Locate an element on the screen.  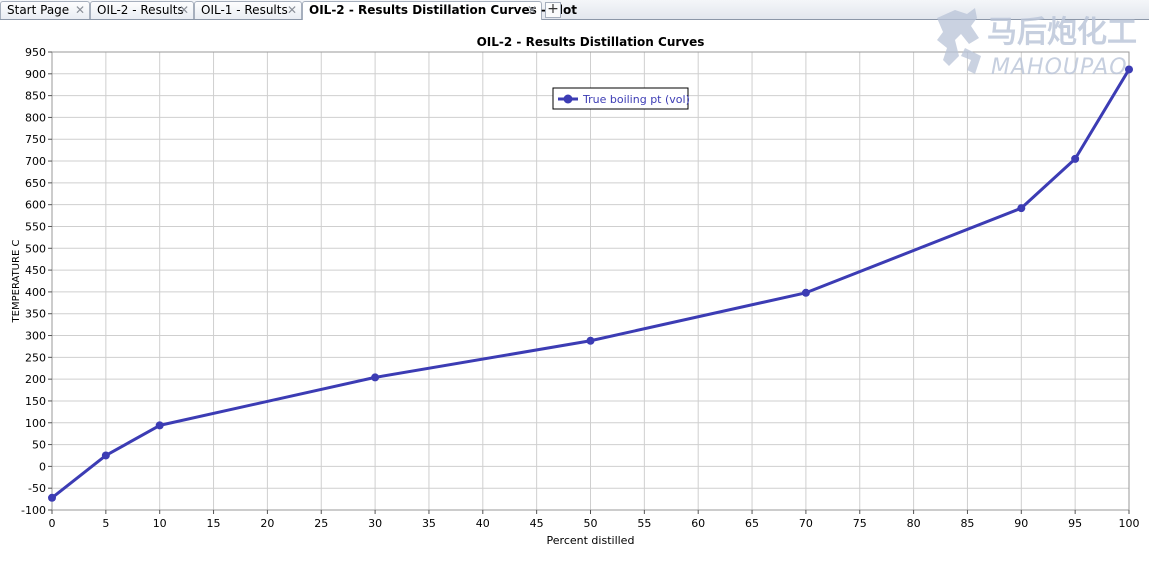
y-tick-label: 500 is located at coordinates (35, 248).